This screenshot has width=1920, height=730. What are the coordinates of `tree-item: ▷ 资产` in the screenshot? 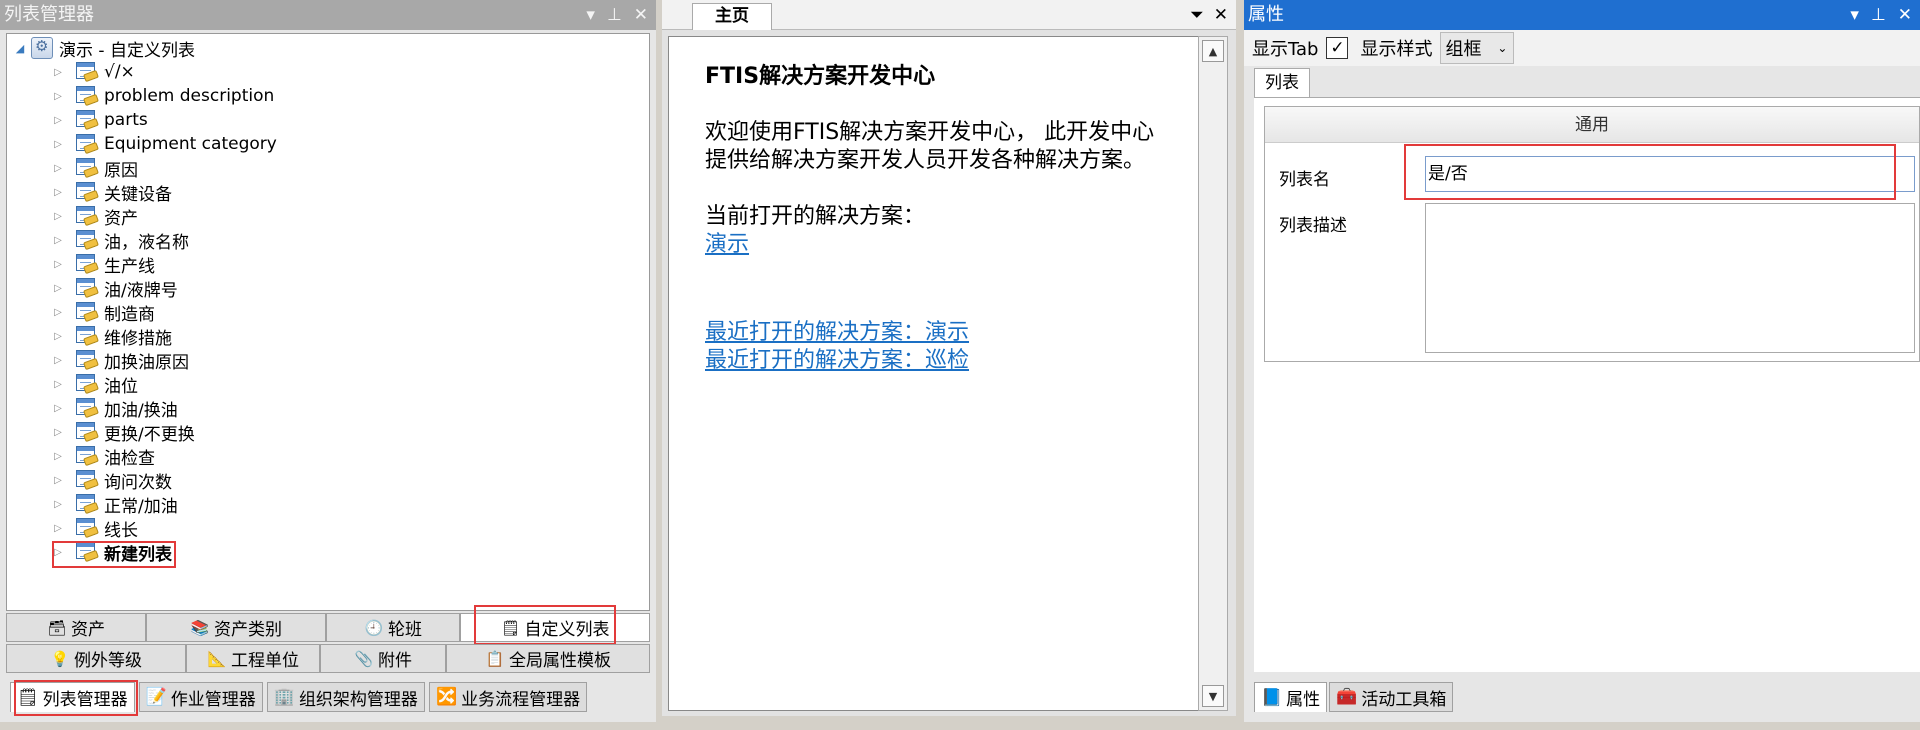 It's located at (94, 216).